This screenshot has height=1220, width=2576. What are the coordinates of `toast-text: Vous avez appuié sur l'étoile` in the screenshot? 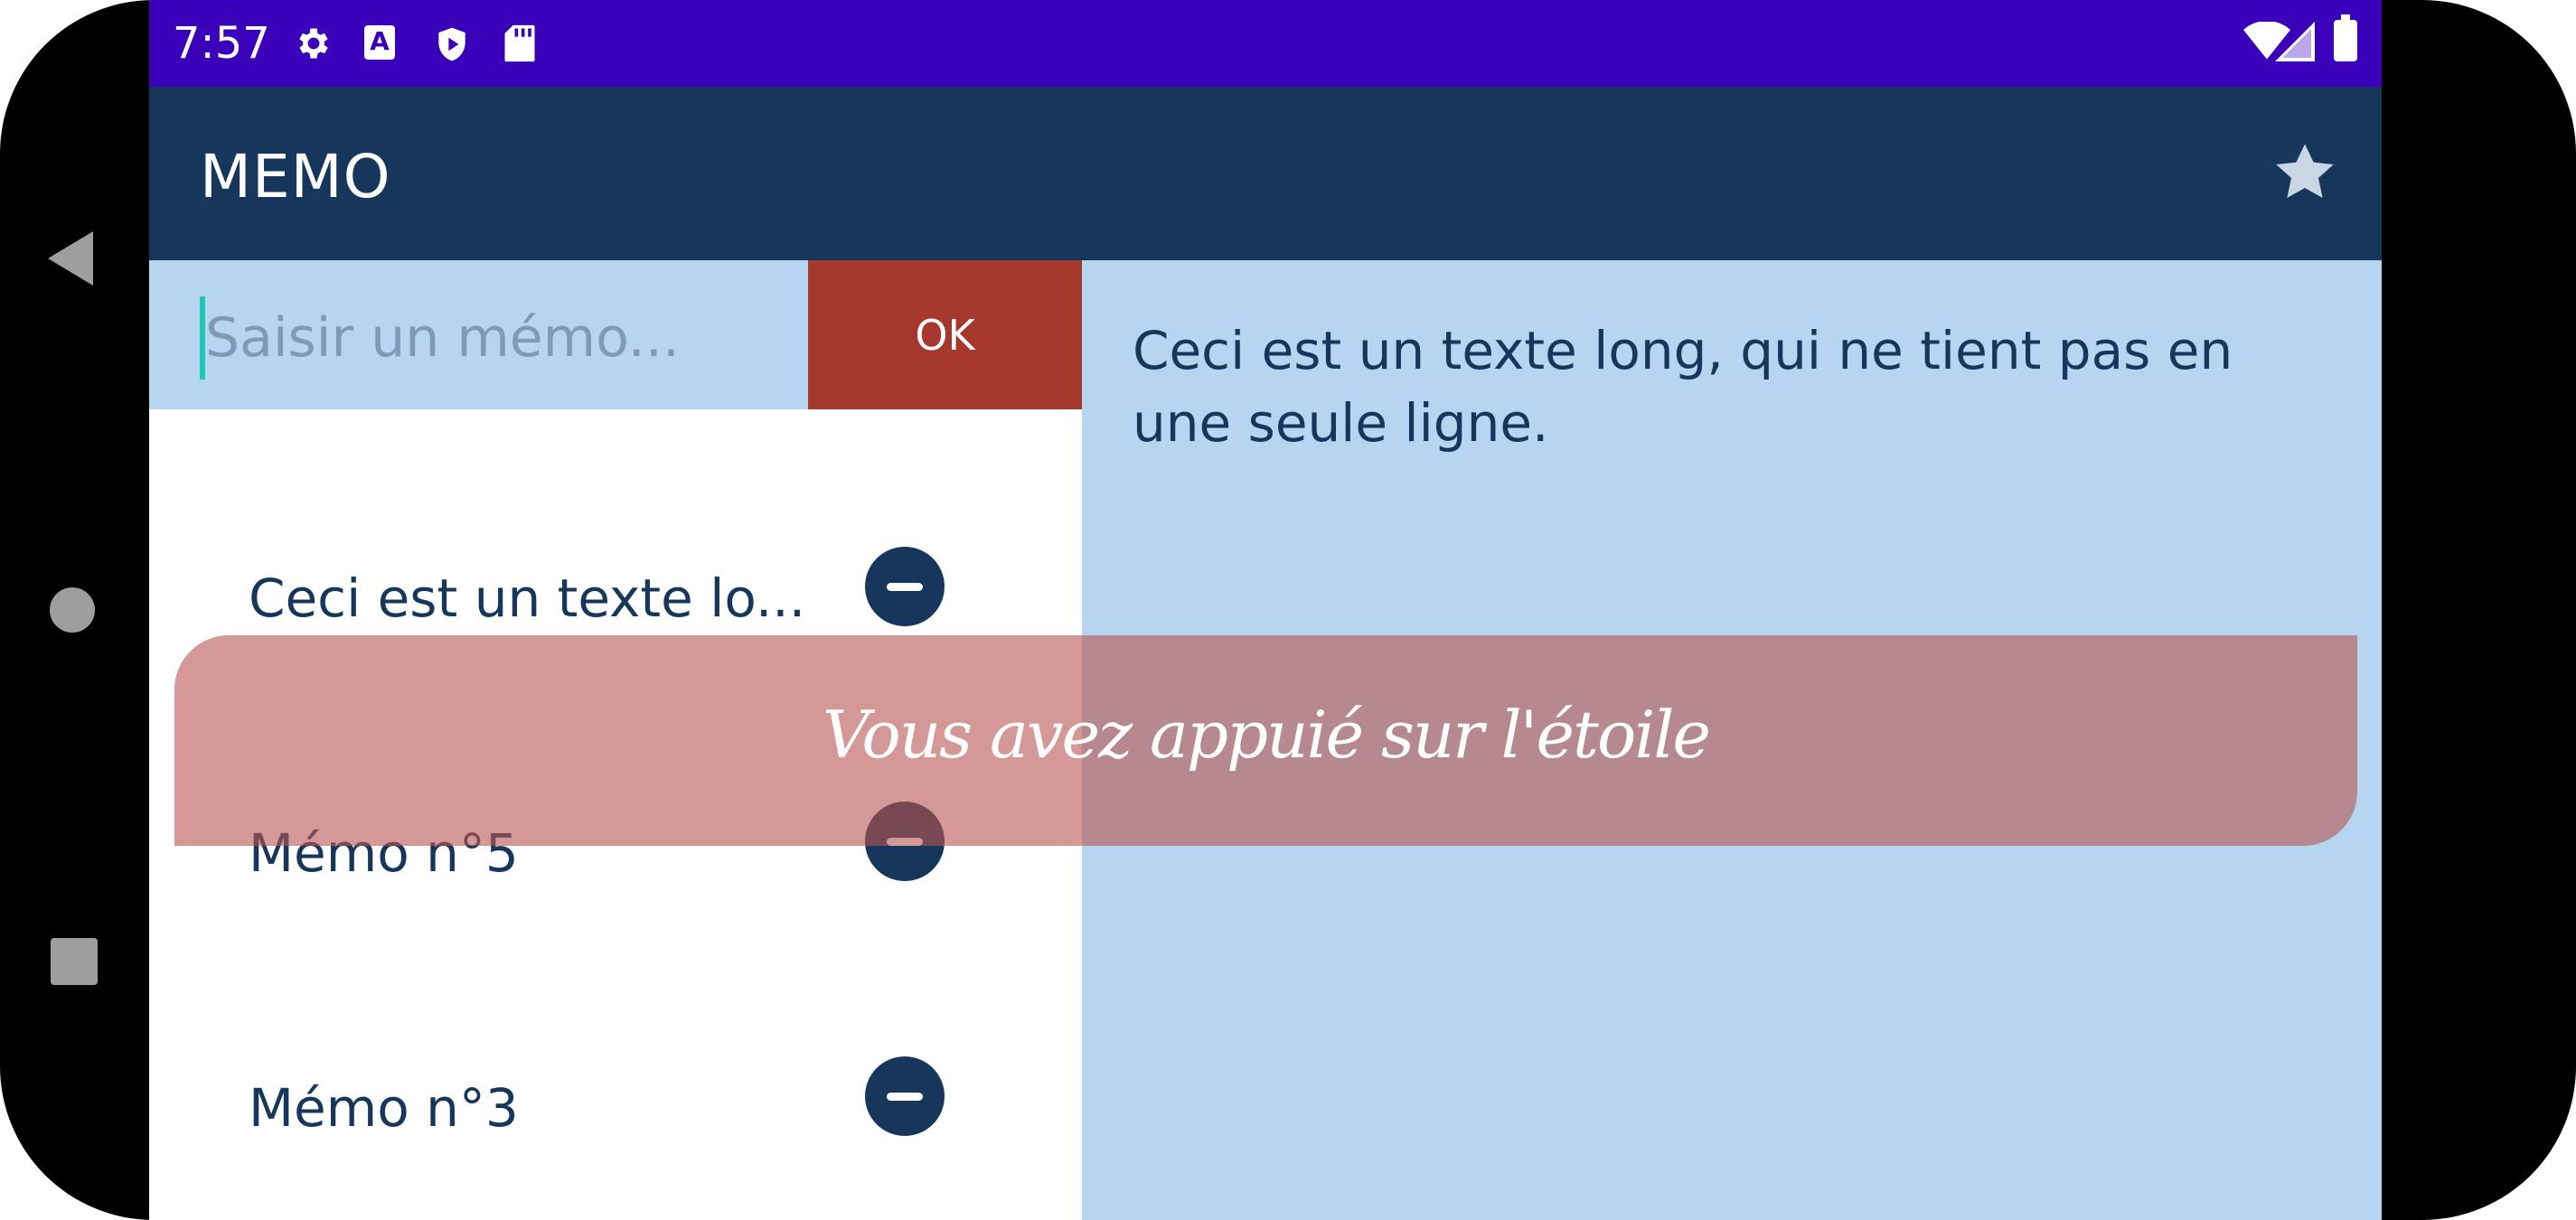 It's located at (1267, 735).